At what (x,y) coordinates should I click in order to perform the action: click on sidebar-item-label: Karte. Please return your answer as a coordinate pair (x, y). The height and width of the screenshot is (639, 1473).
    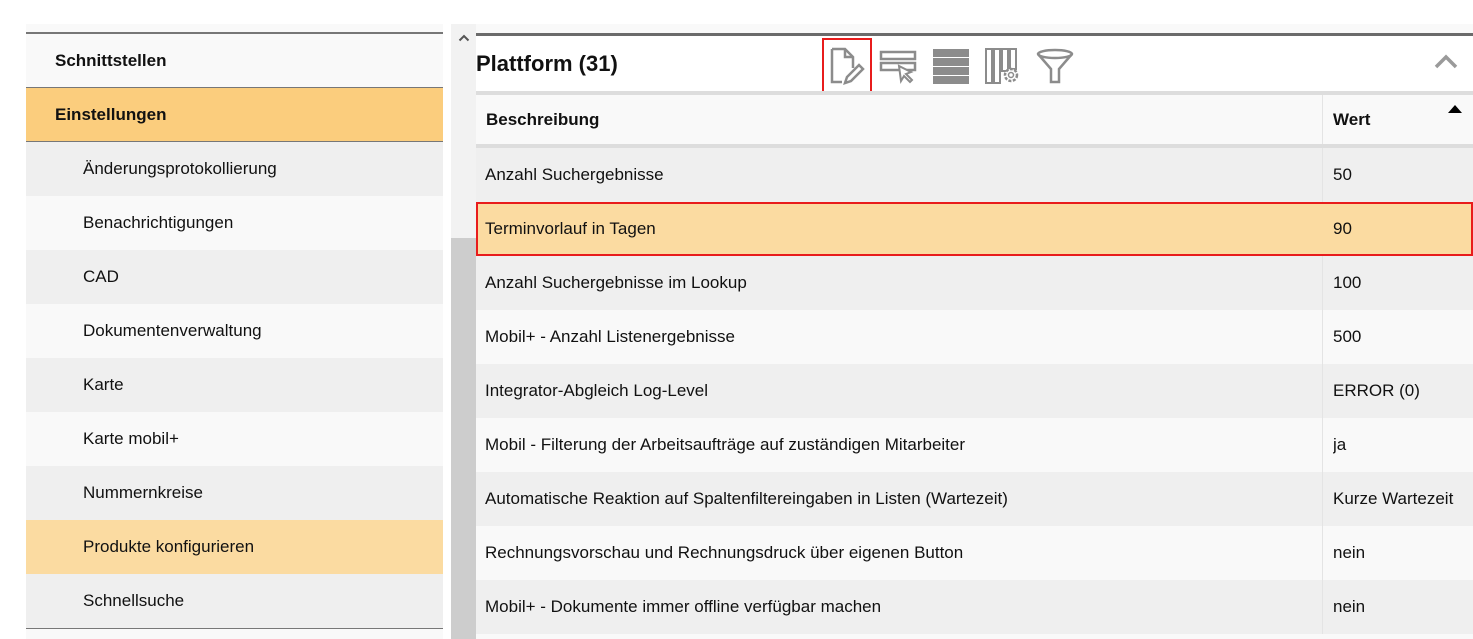
    Looking at the image, I should click on (103, 384).